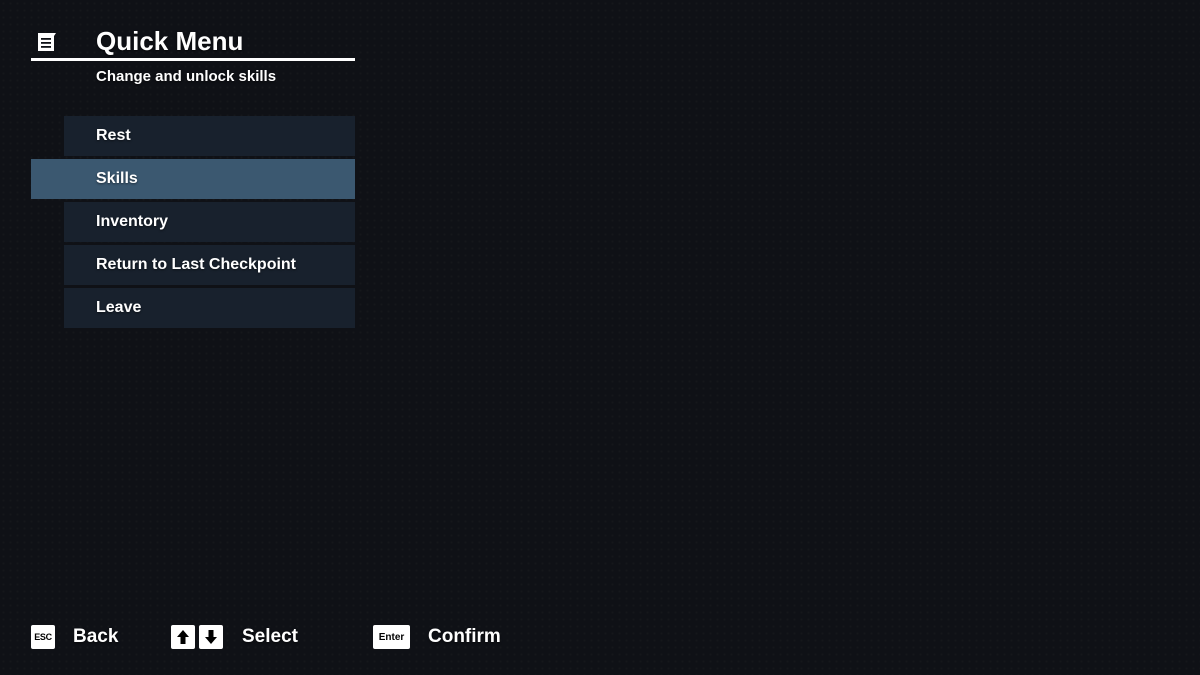 The image size is (1200, 675). Describe the element at coordinates (113, 135) in the screenshot. I see `menu-item-label: Rest` at that location.